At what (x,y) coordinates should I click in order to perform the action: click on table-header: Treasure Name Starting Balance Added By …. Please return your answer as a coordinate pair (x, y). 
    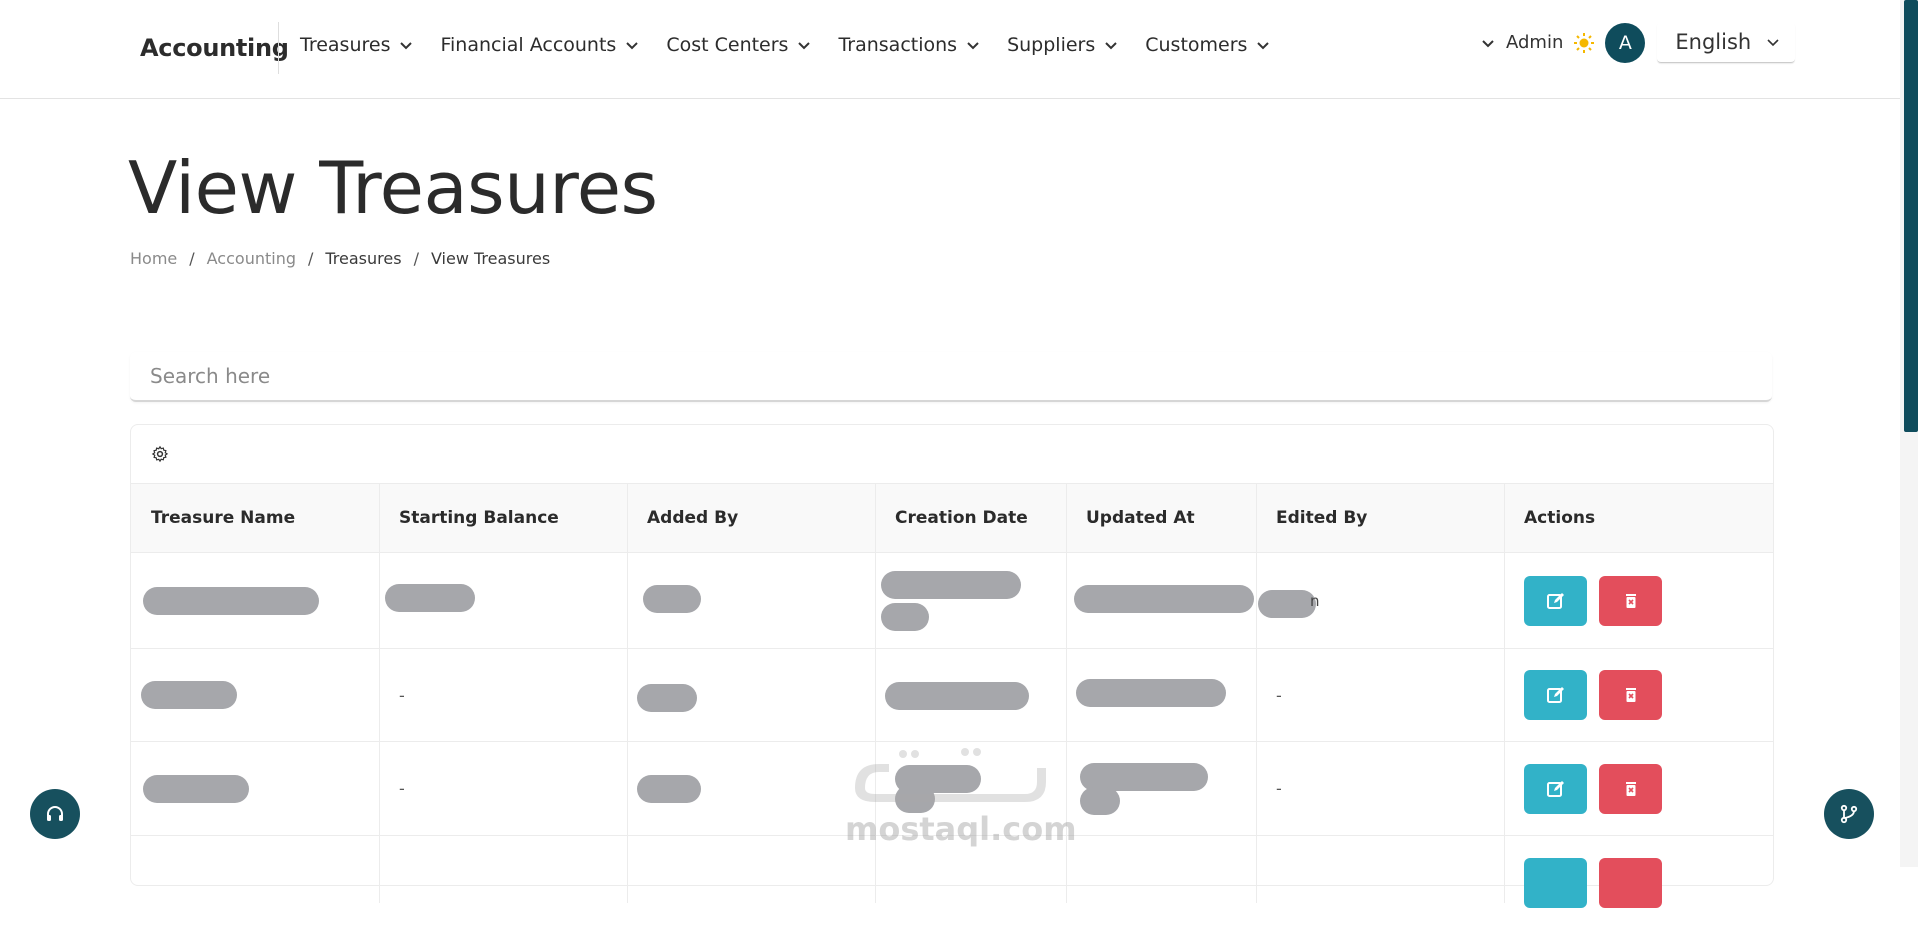
    Looking at the image, I should click on (952, 518).